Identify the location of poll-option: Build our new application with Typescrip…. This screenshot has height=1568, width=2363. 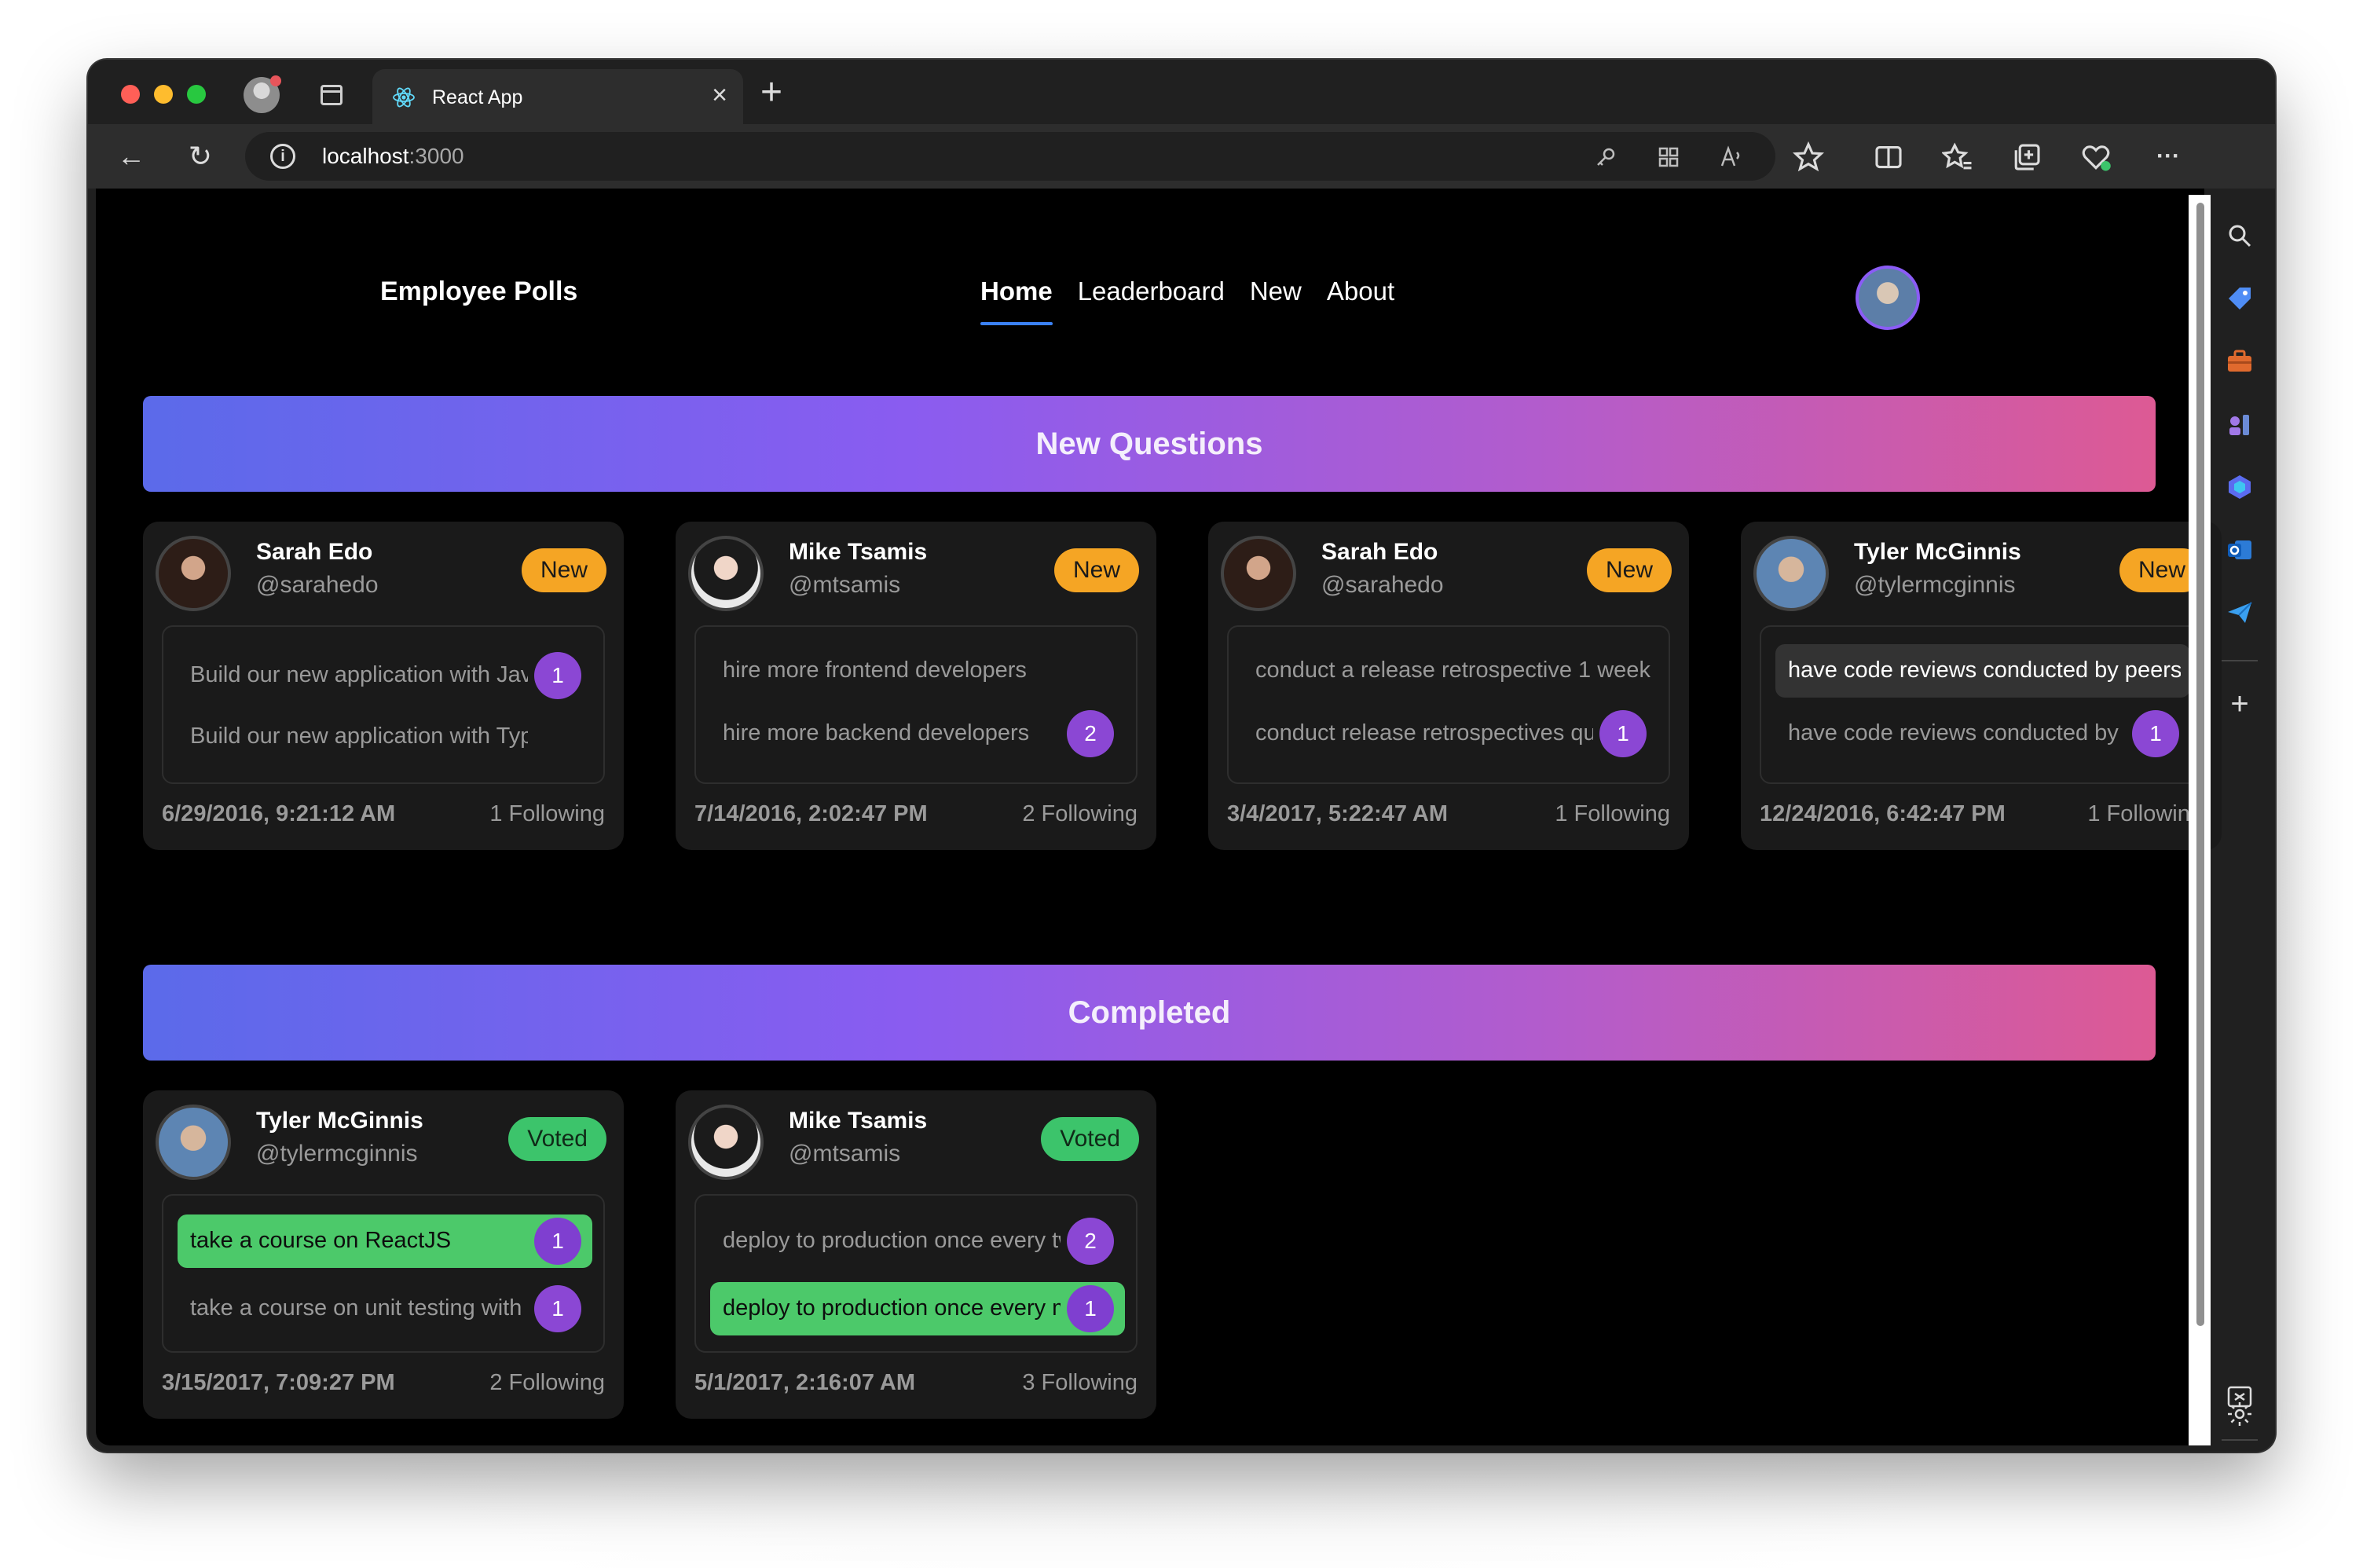
(385, 737).